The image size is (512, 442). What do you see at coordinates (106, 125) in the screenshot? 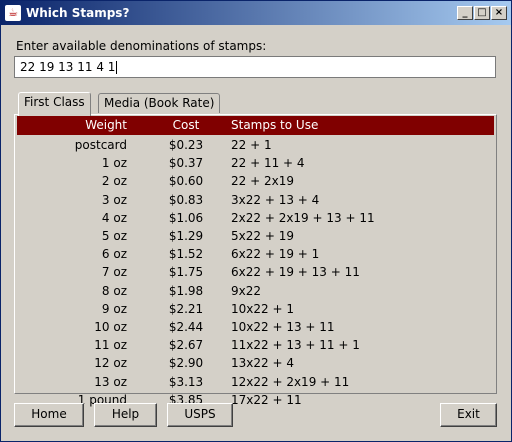
I see `column-header-weight: Weight` at bounding box center [106, 125].